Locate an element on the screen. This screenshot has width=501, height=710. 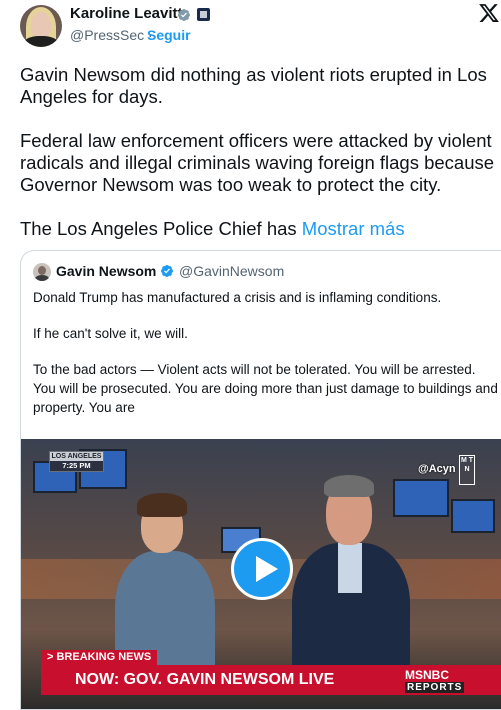
network-logo: MSNBC REPORTS is located at coordinates (441, 680).